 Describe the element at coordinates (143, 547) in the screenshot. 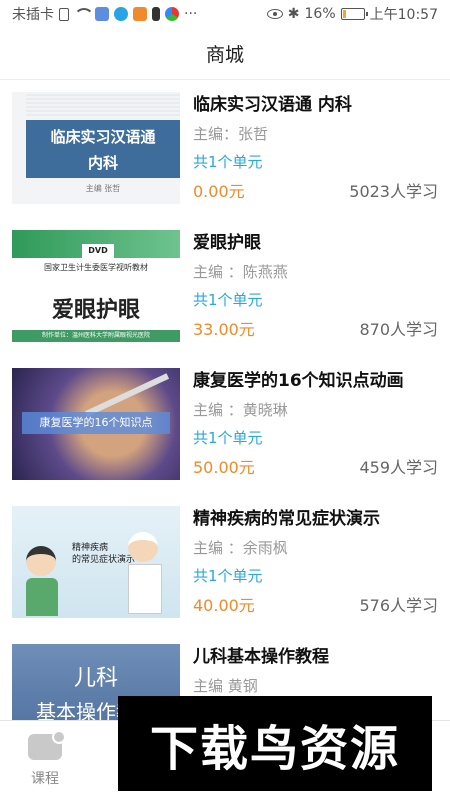

I see `doctor-head` at that location.